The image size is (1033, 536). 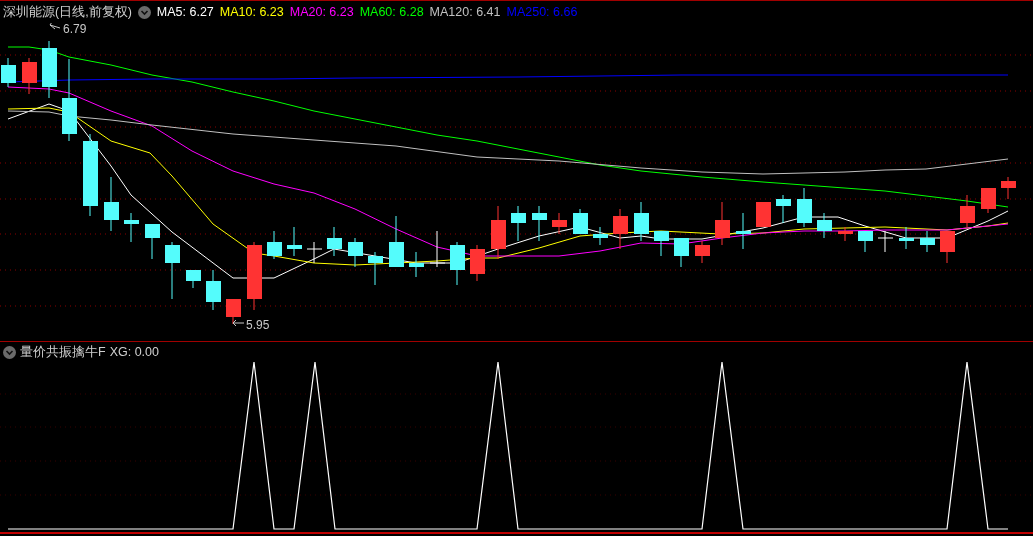 What do you see at coordinates (465, 12) in the screenshot?
I see `moving-average-value: MA120: 6.41` at bounding box center [465, 12].